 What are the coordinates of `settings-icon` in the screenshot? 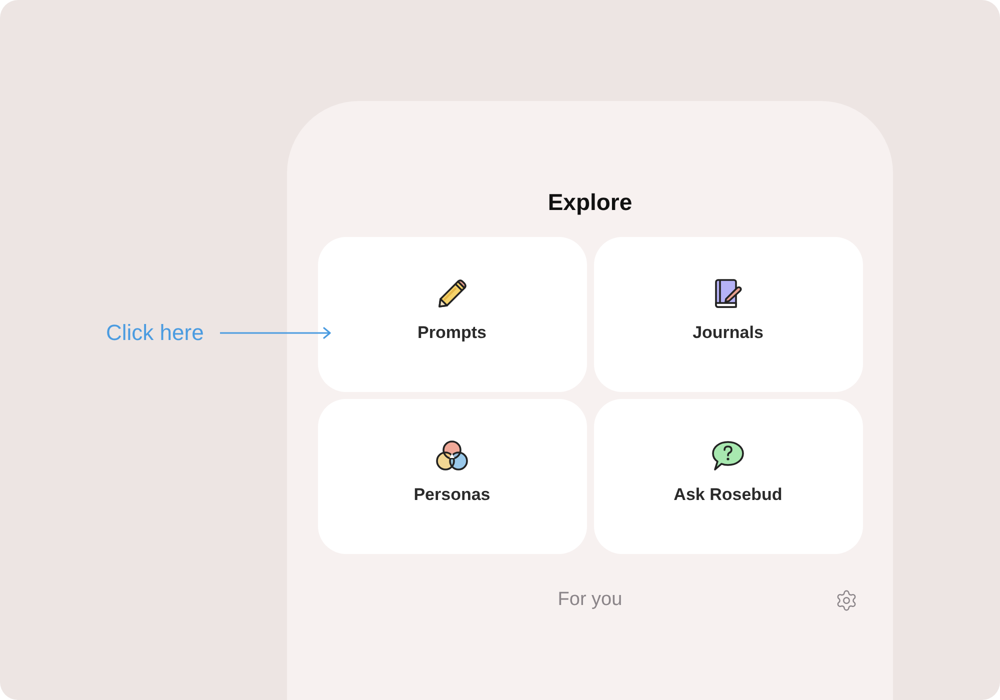 It's located at (846, 600).